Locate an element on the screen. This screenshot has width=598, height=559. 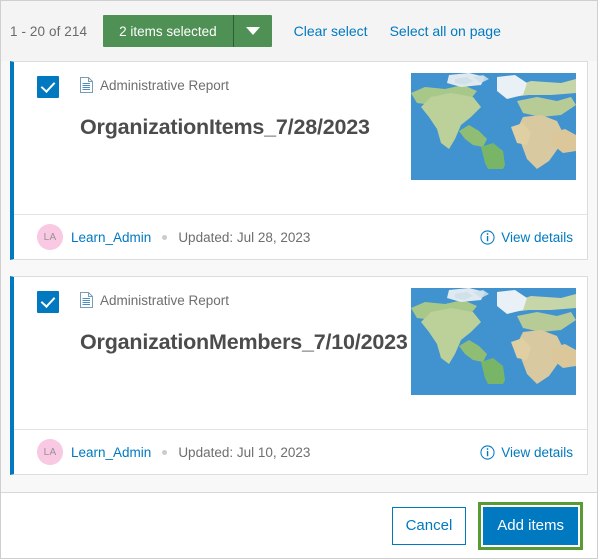
chevron-down-icon is located at coordinates (252, 31).